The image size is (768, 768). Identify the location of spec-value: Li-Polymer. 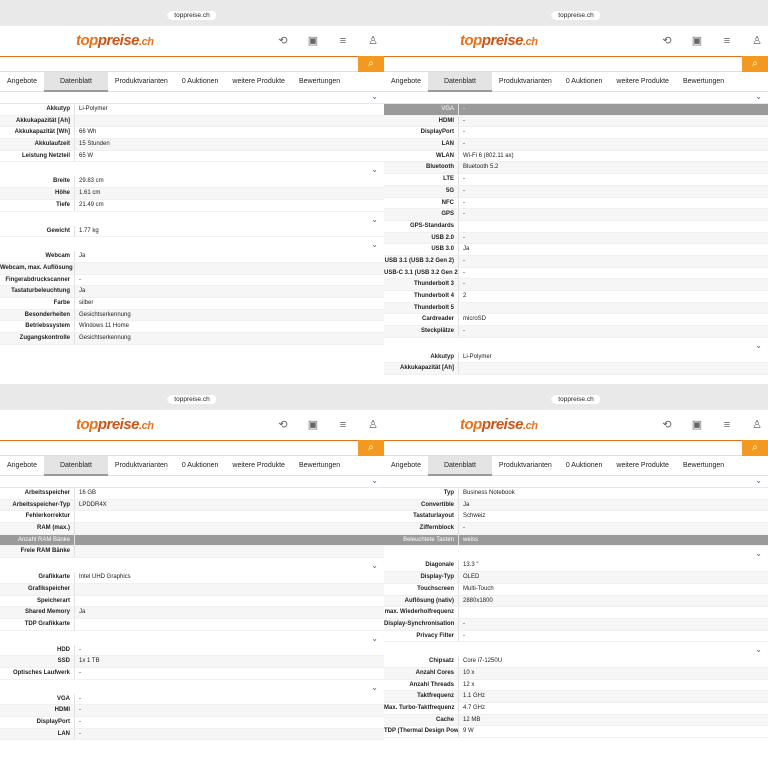
(91, 109).